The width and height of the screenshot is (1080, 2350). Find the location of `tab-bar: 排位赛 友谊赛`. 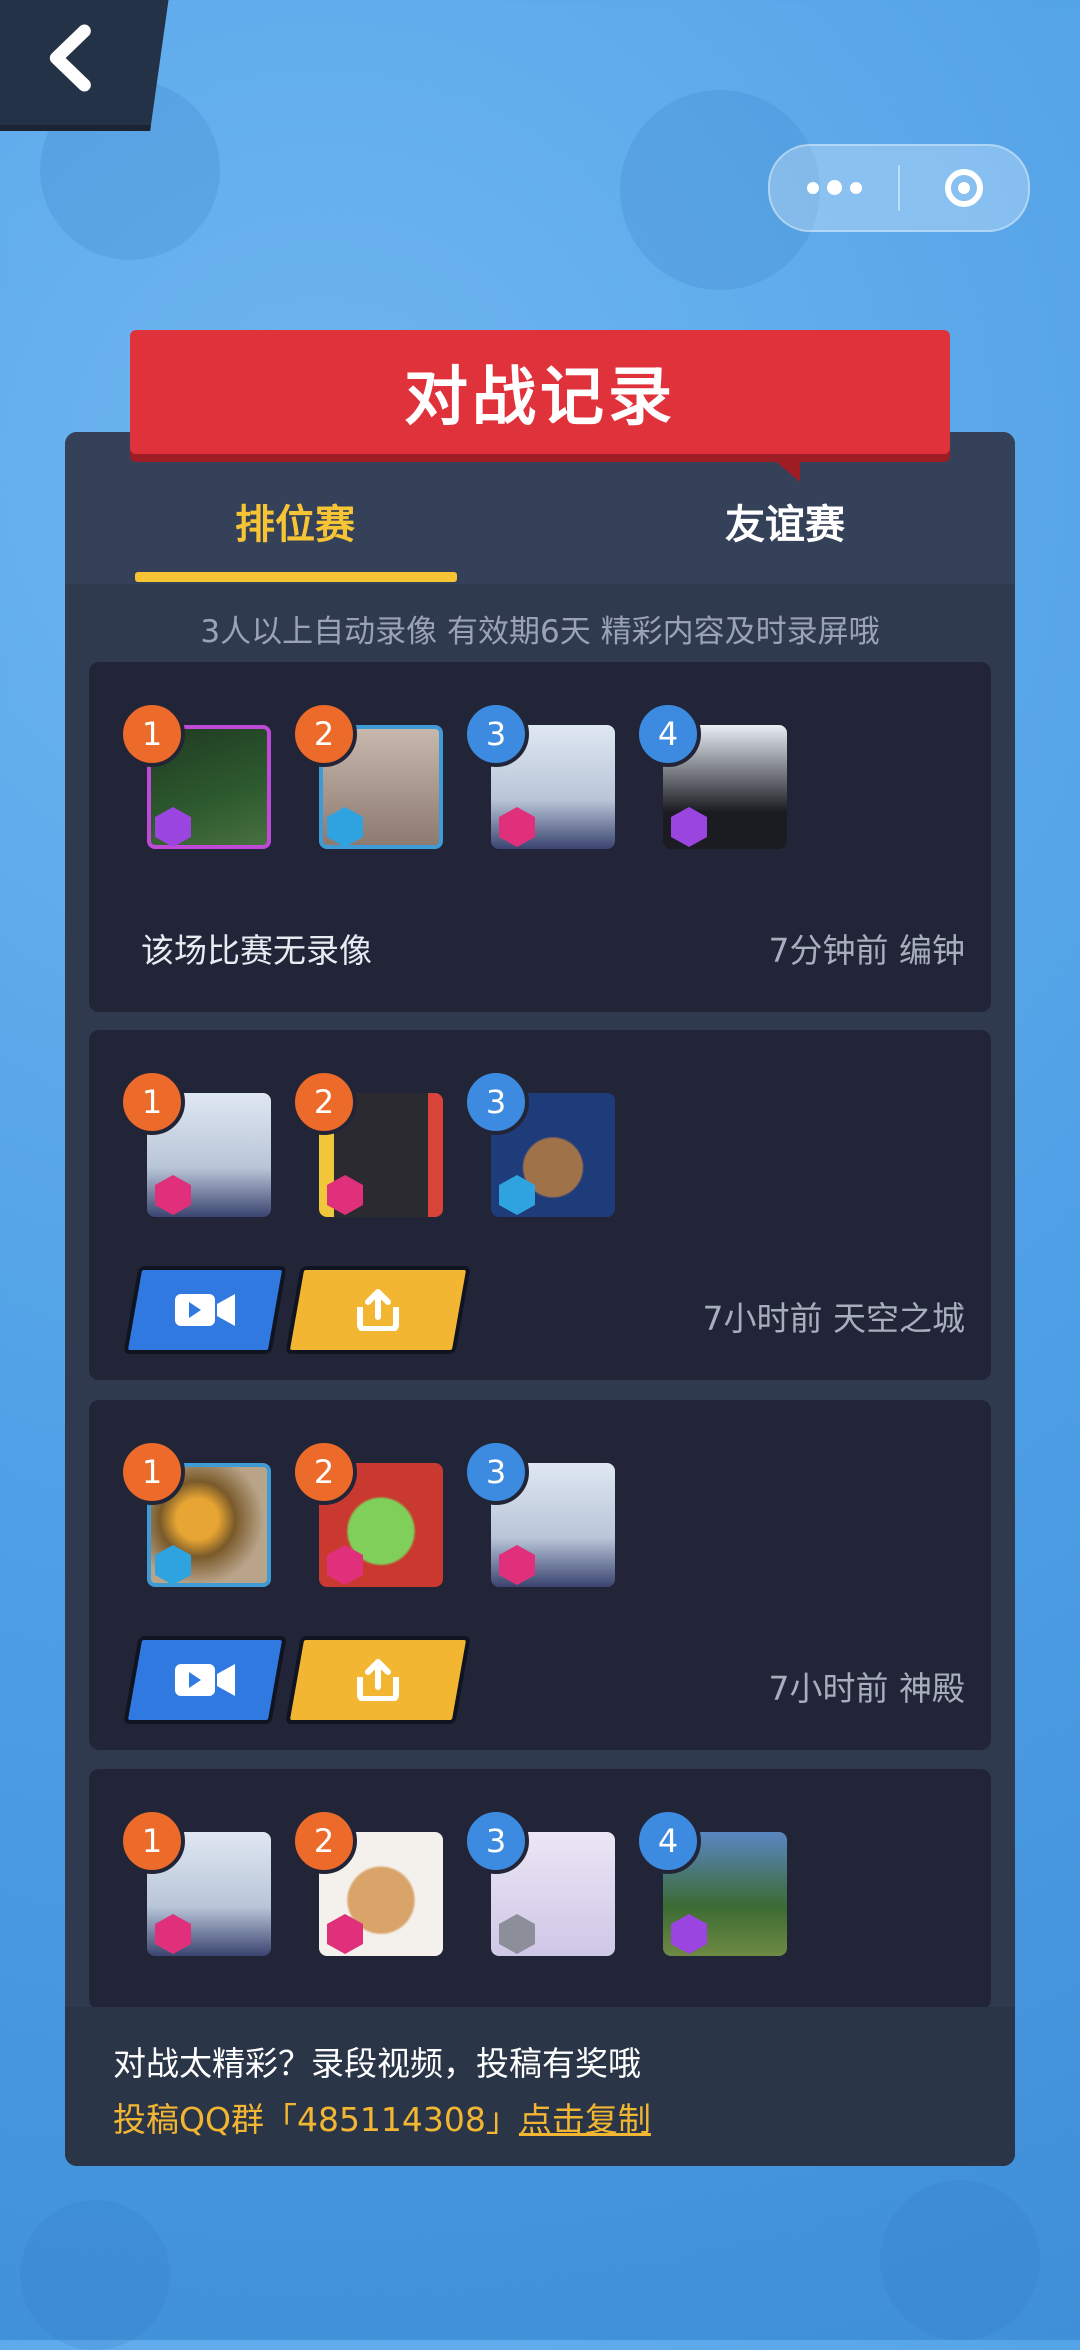

tab-bar: 排位赛 友谊赛 is located at coordinates (540, 508).